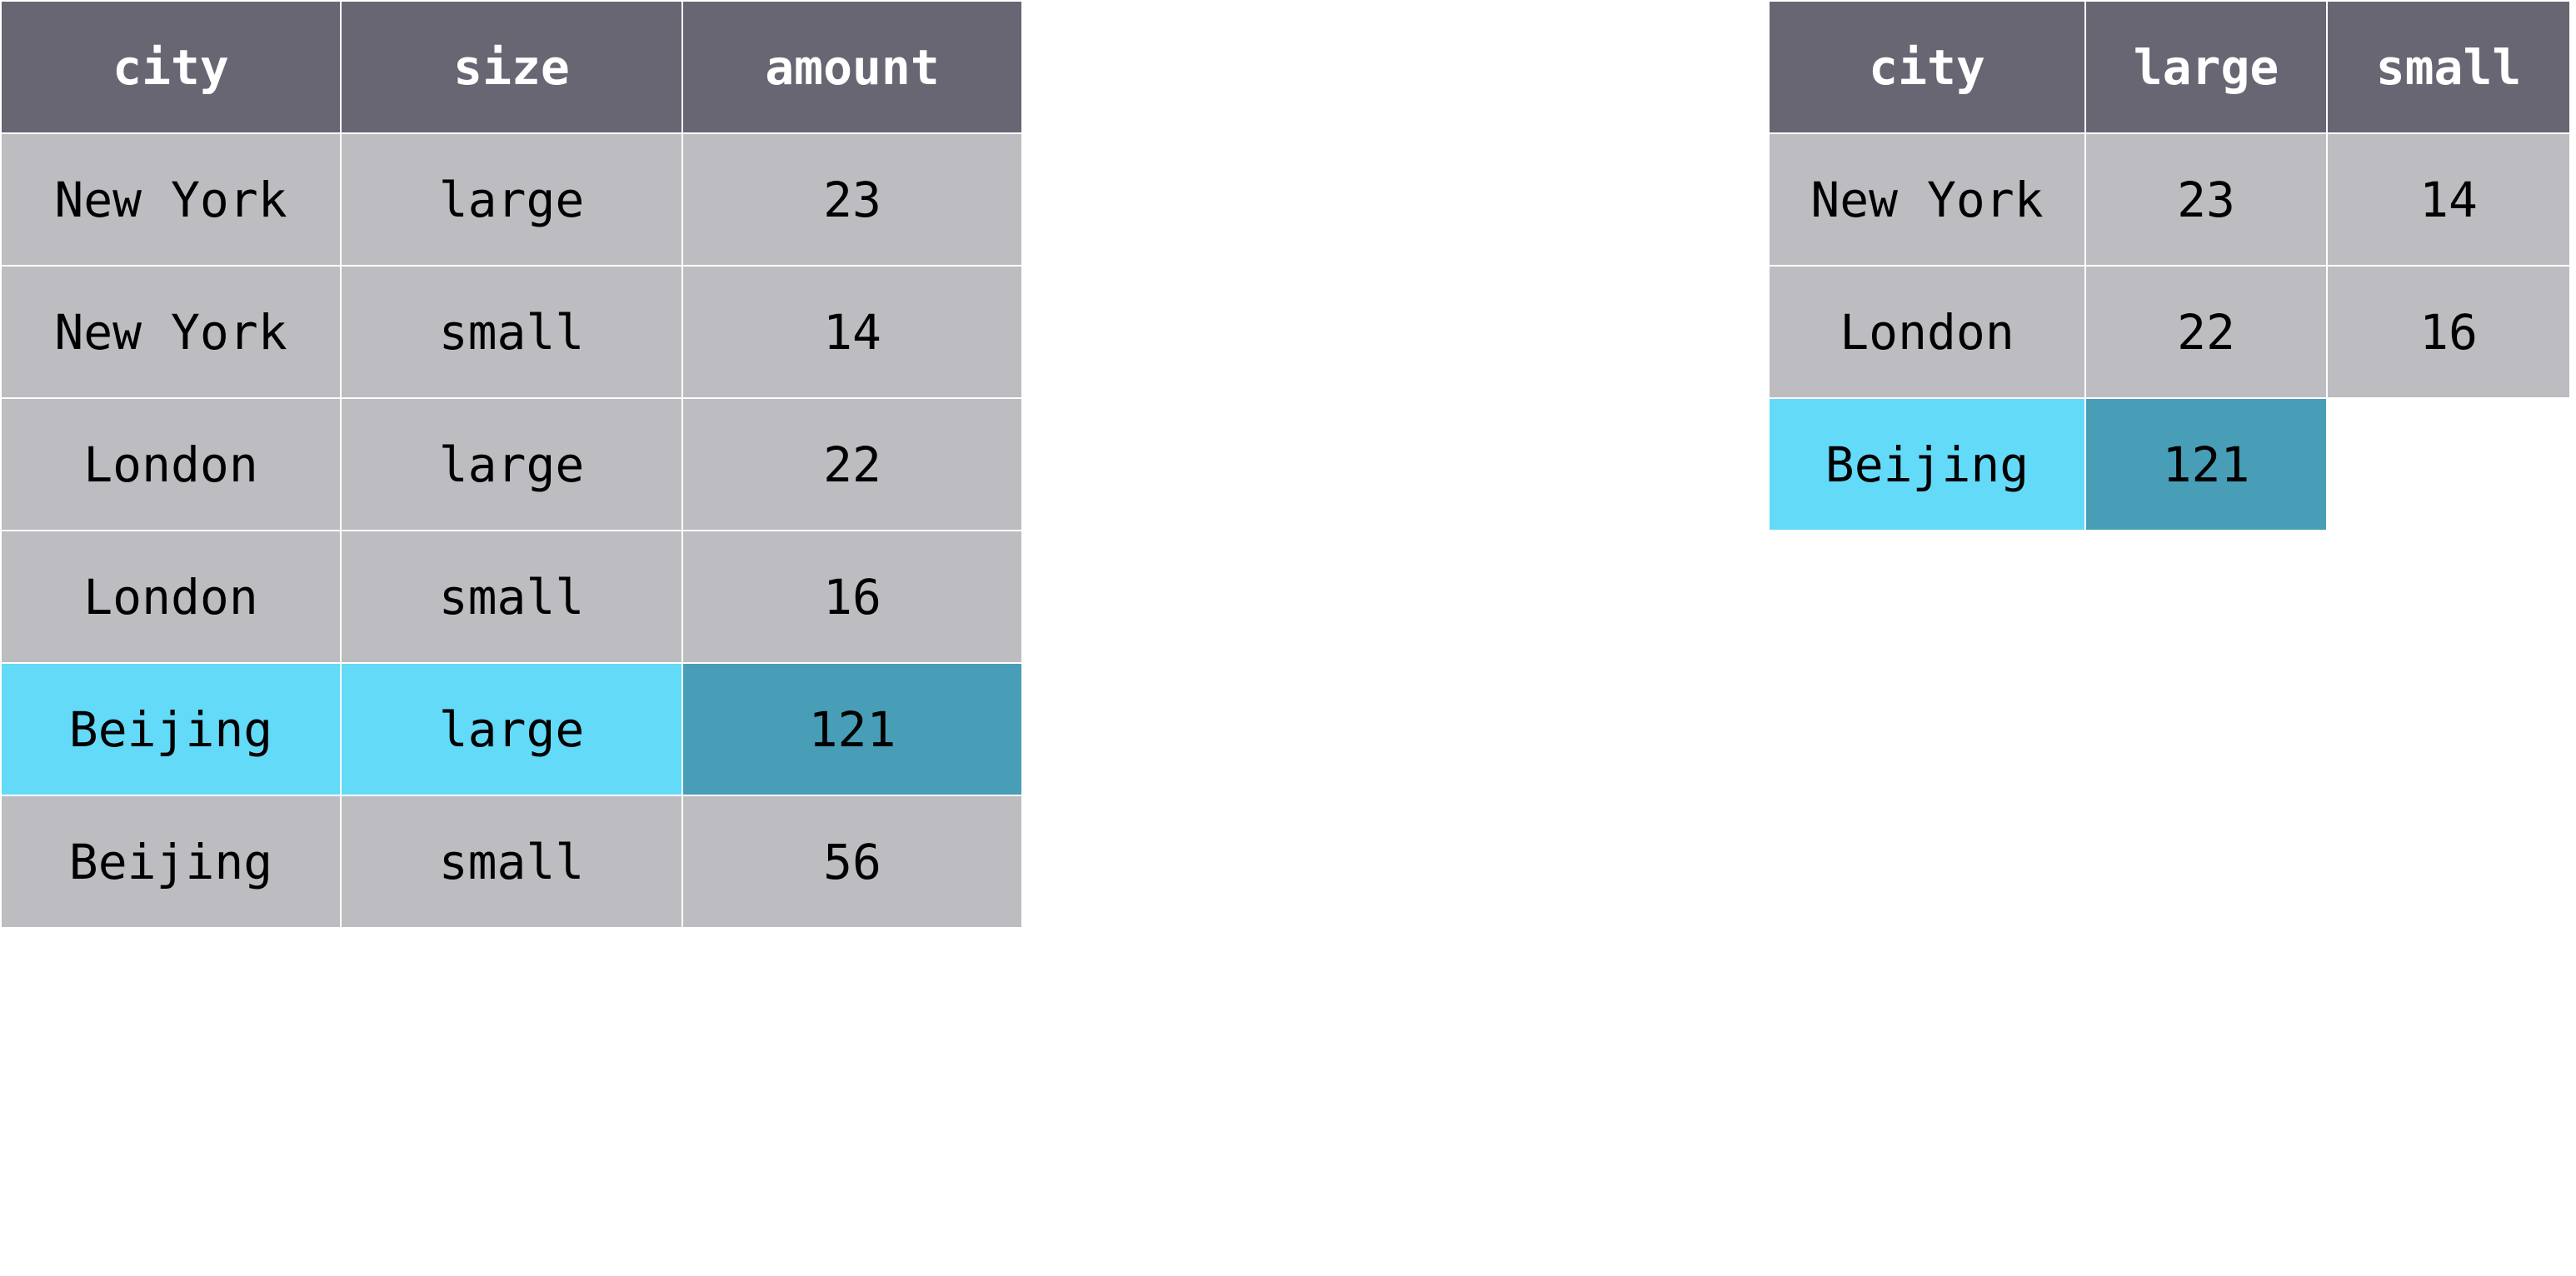 This screenshot has width=2576, height=1276. What do you see at coordinates (2448, 464) in the screenshot?
I see `empty-cell` at bounding box center [2448, 464].